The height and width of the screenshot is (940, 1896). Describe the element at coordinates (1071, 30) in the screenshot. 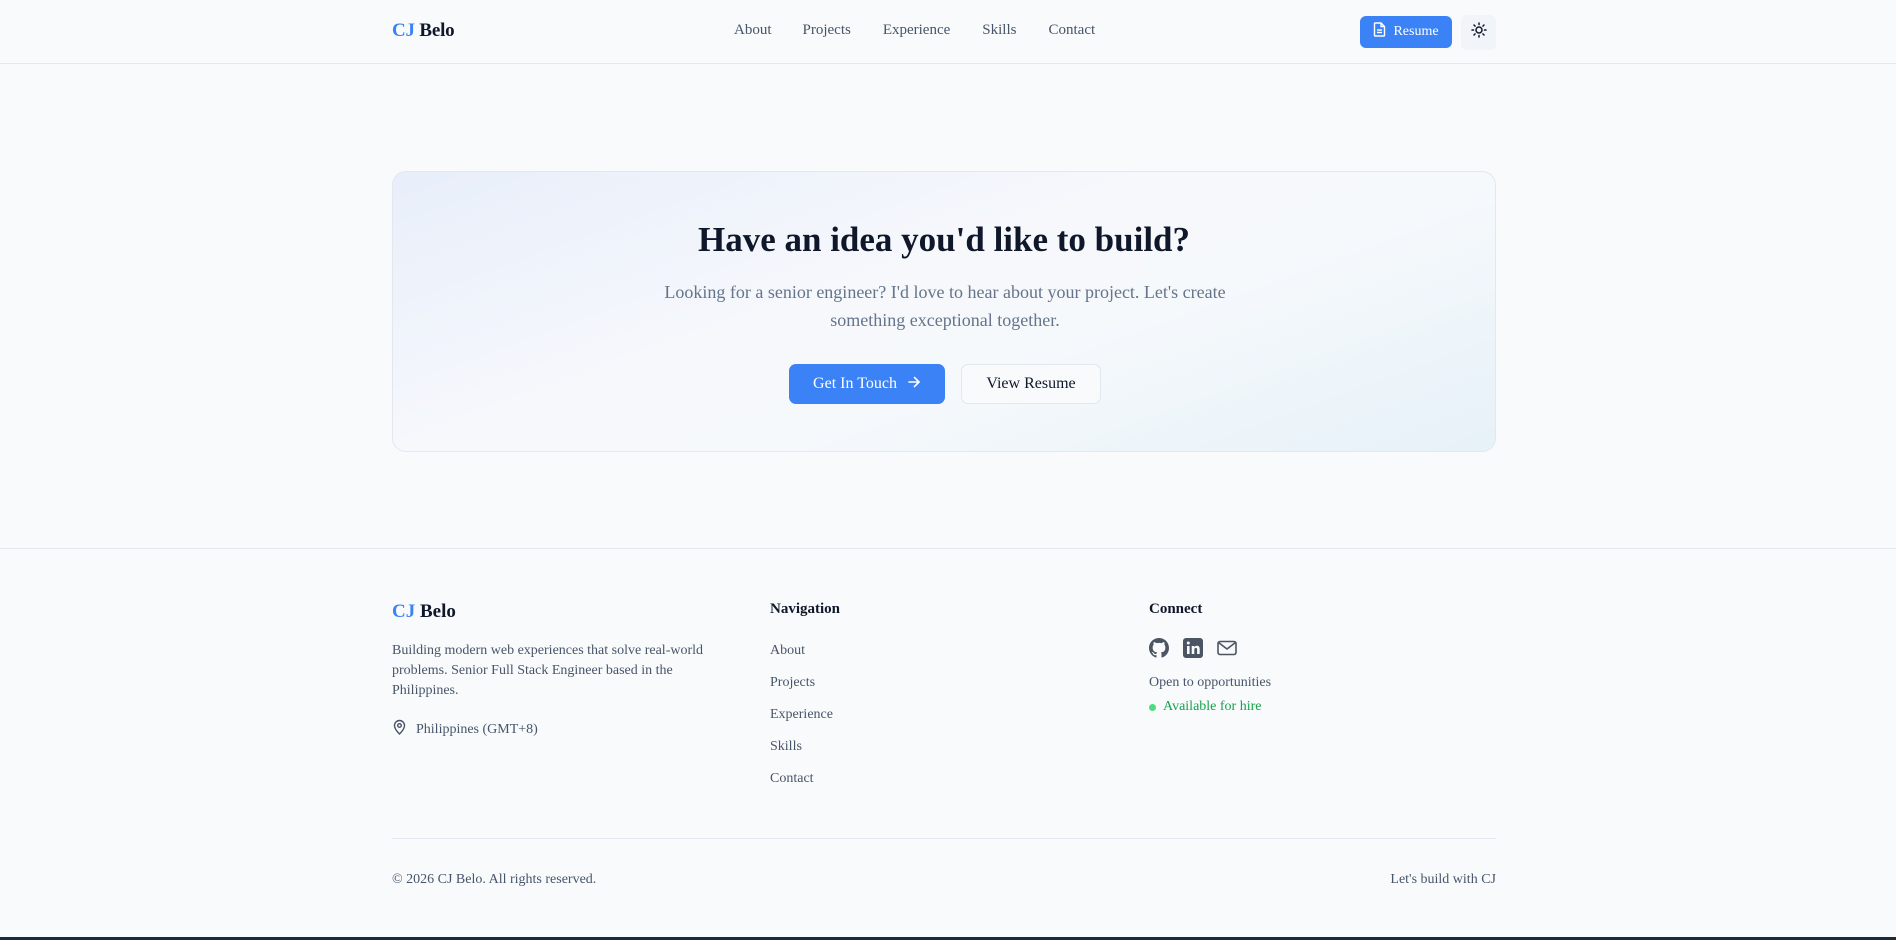

I see `nav-contact: Contact` at that location.